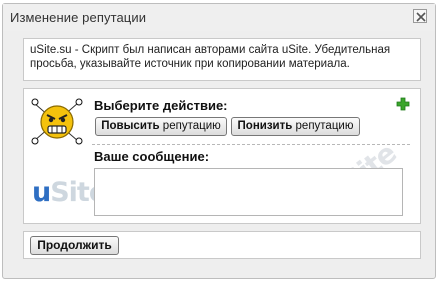  I want to click on titlebar: Изменение репутации, so click(219, 17).